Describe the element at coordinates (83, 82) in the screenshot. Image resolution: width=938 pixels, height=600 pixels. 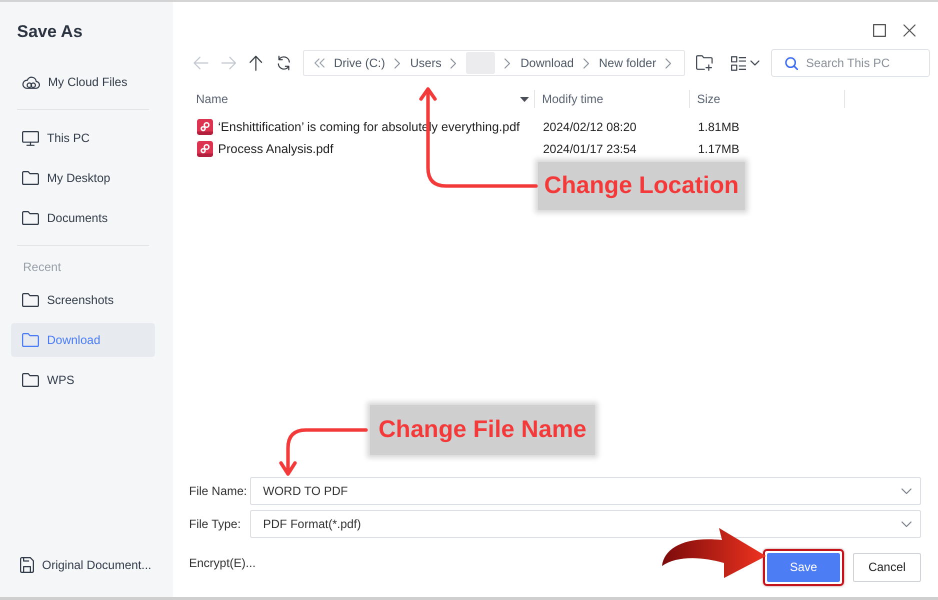
I see `sidebar-item: My Cloud Files` at that location.